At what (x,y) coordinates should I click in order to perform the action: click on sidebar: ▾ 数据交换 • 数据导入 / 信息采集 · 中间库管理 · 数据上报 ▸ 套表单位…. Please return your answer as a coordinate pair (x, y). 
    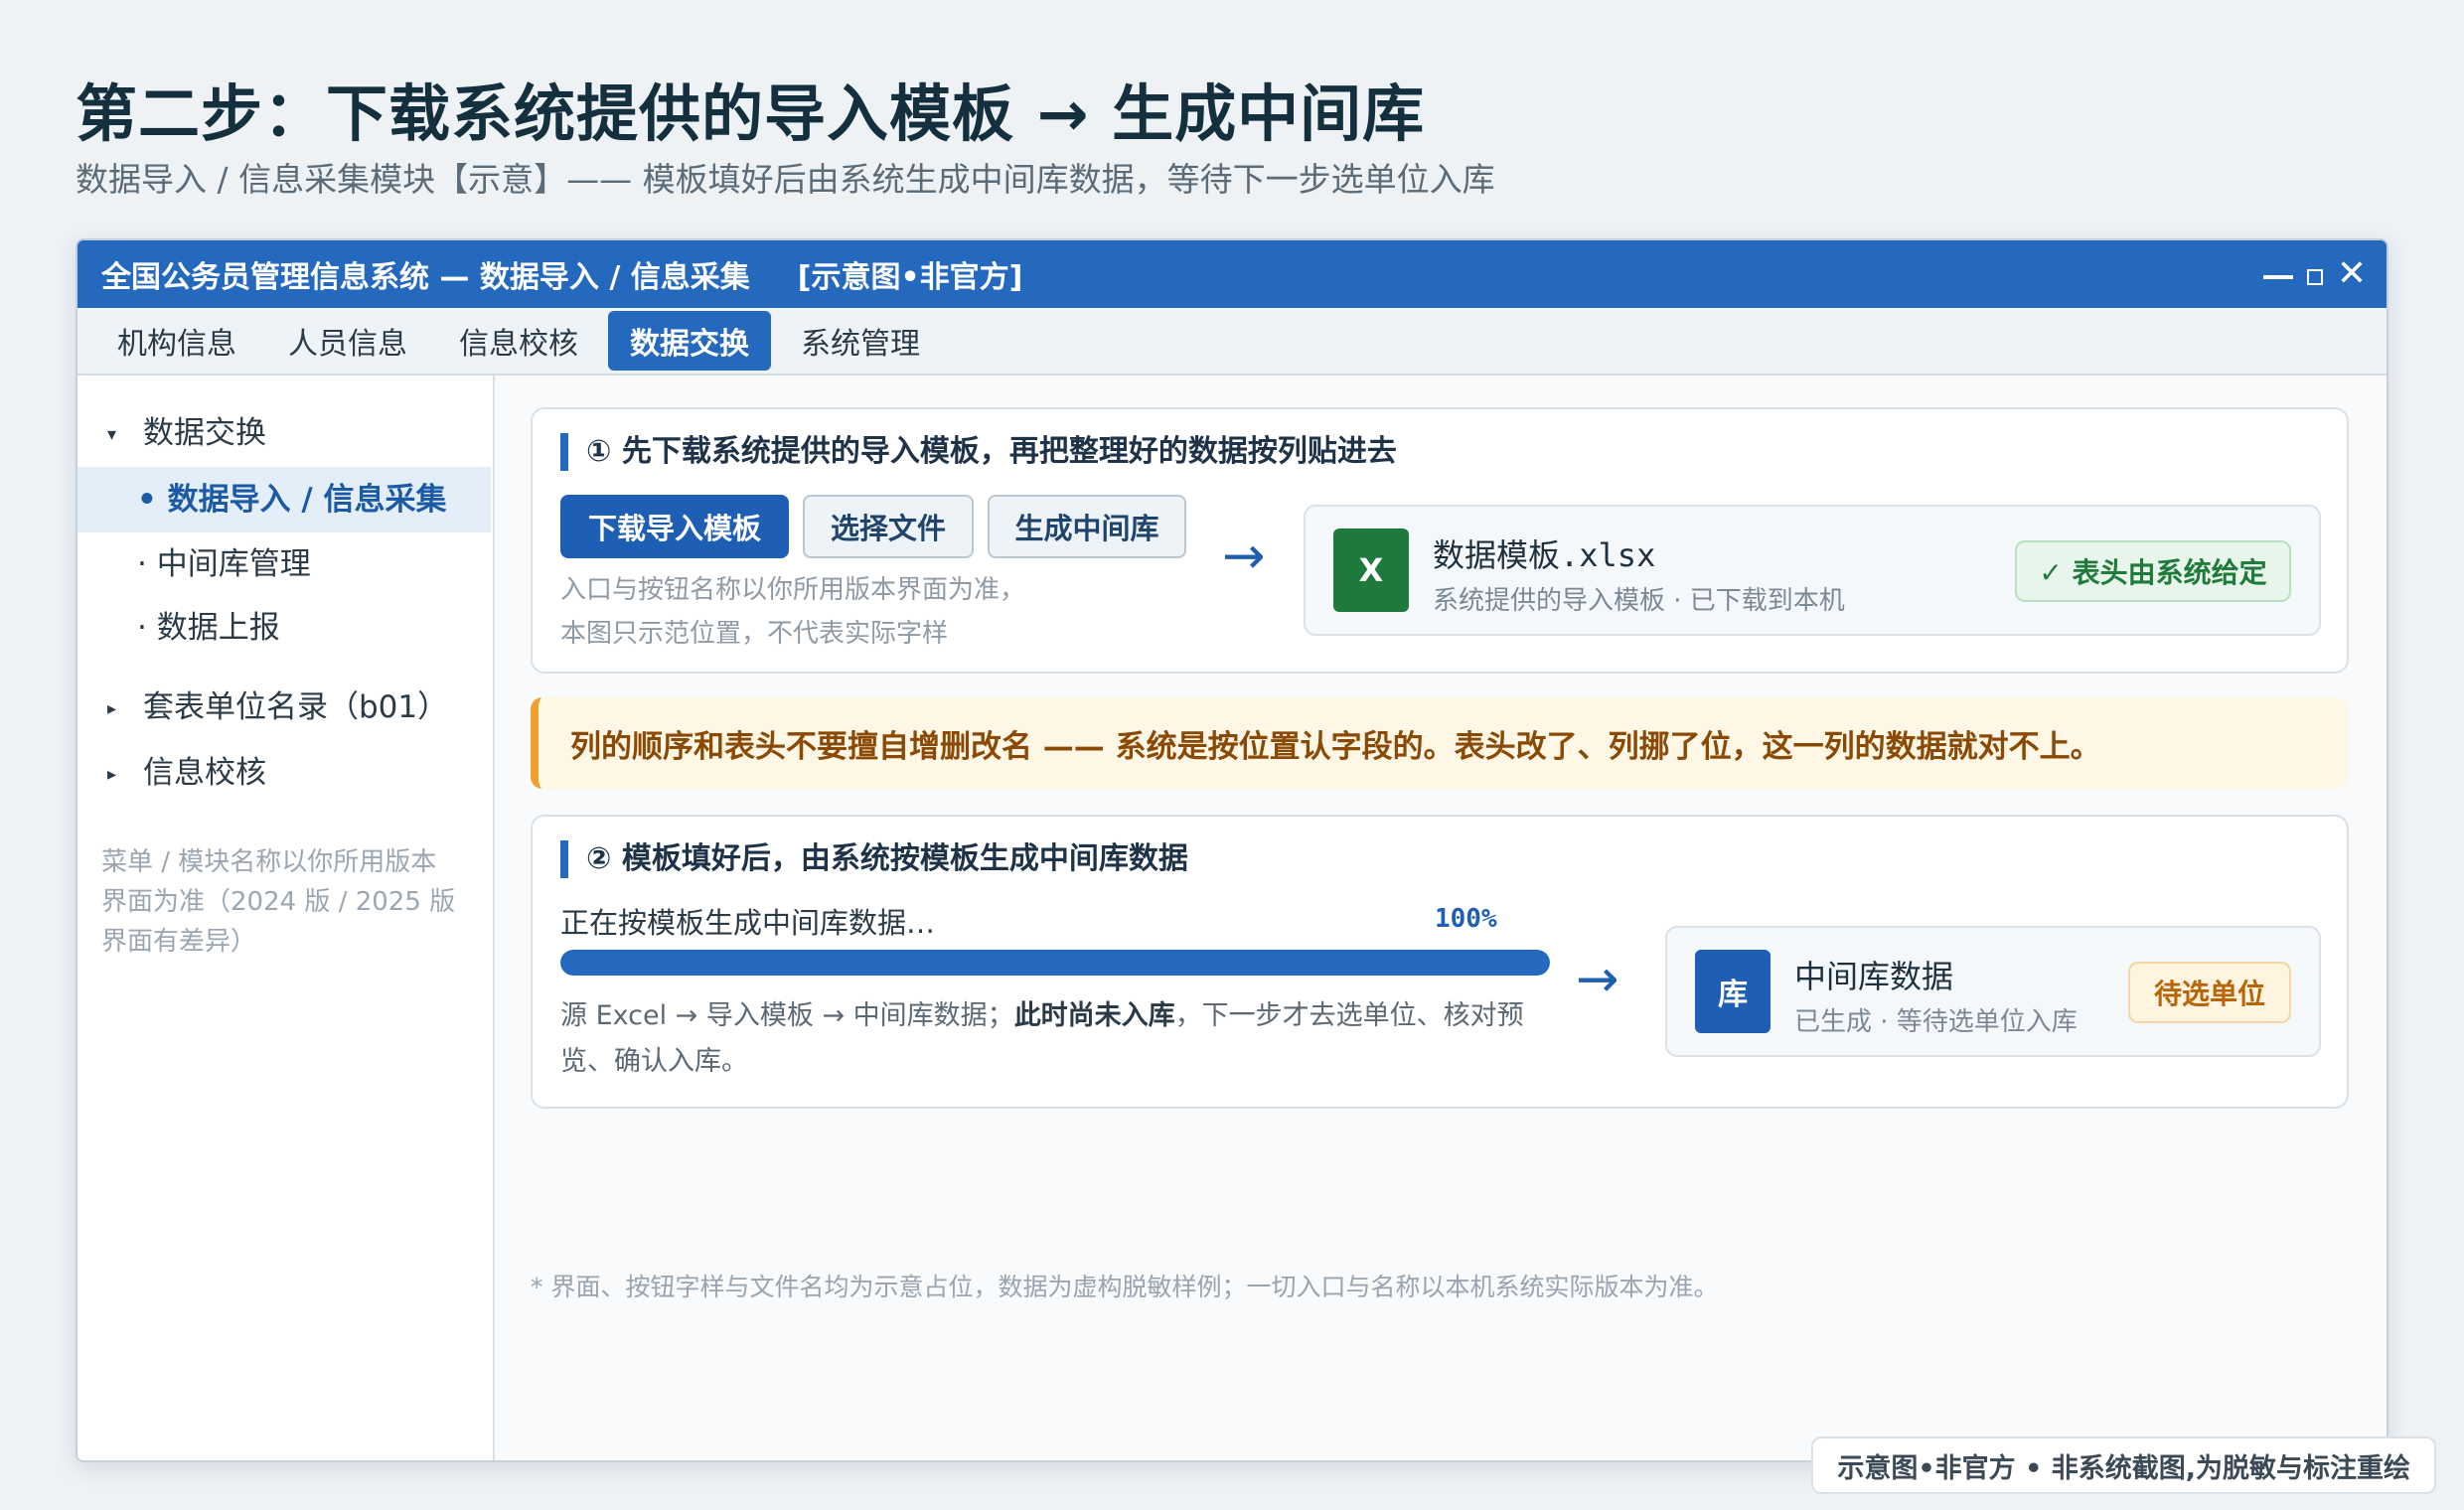
    Looking at the image, I should click on (286, 918).